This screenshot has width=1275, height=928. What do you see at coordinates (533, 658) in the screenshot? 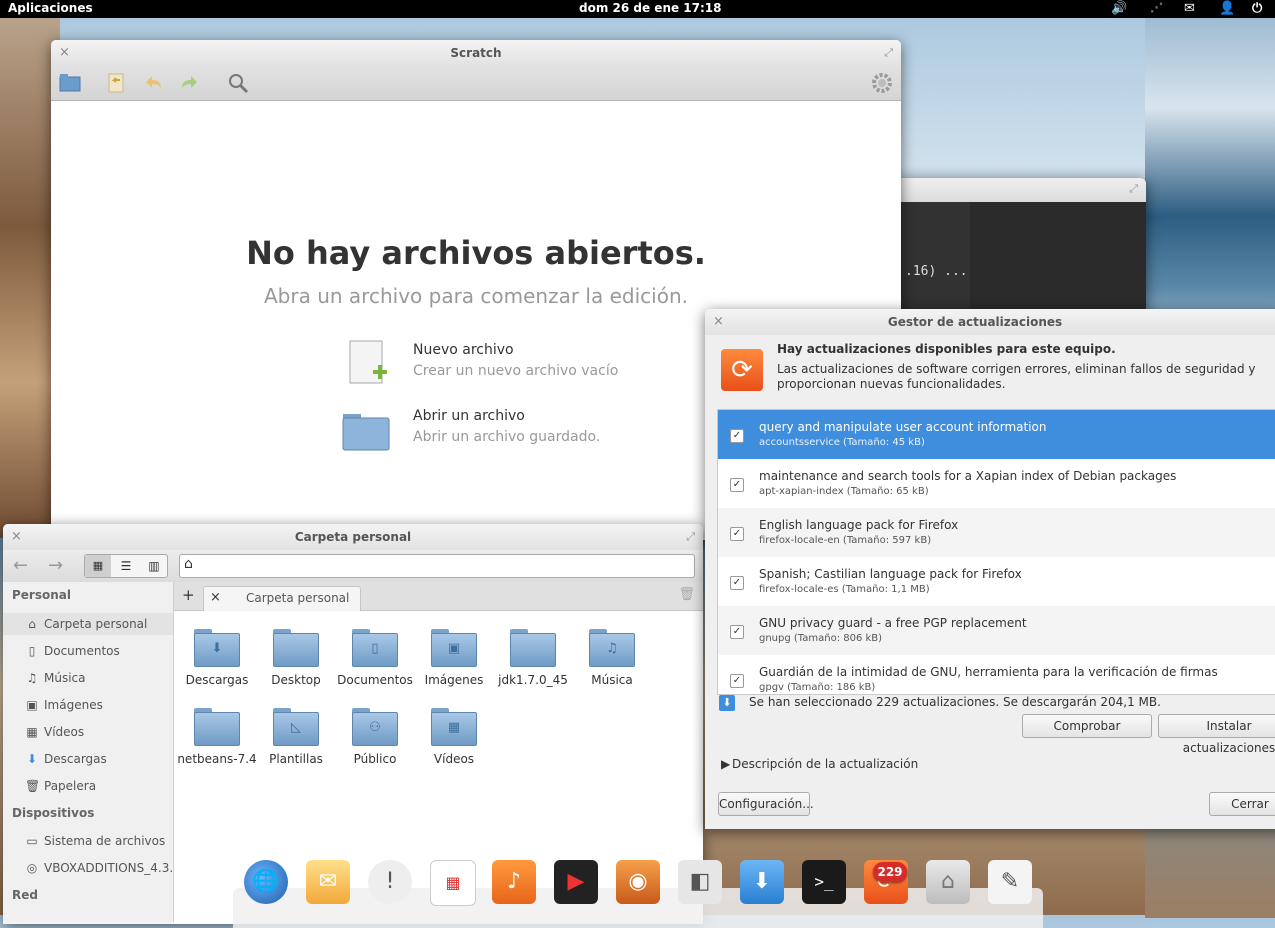
I see `folder-item: jdk1.7.0_45` at bounding box center [533, 658].